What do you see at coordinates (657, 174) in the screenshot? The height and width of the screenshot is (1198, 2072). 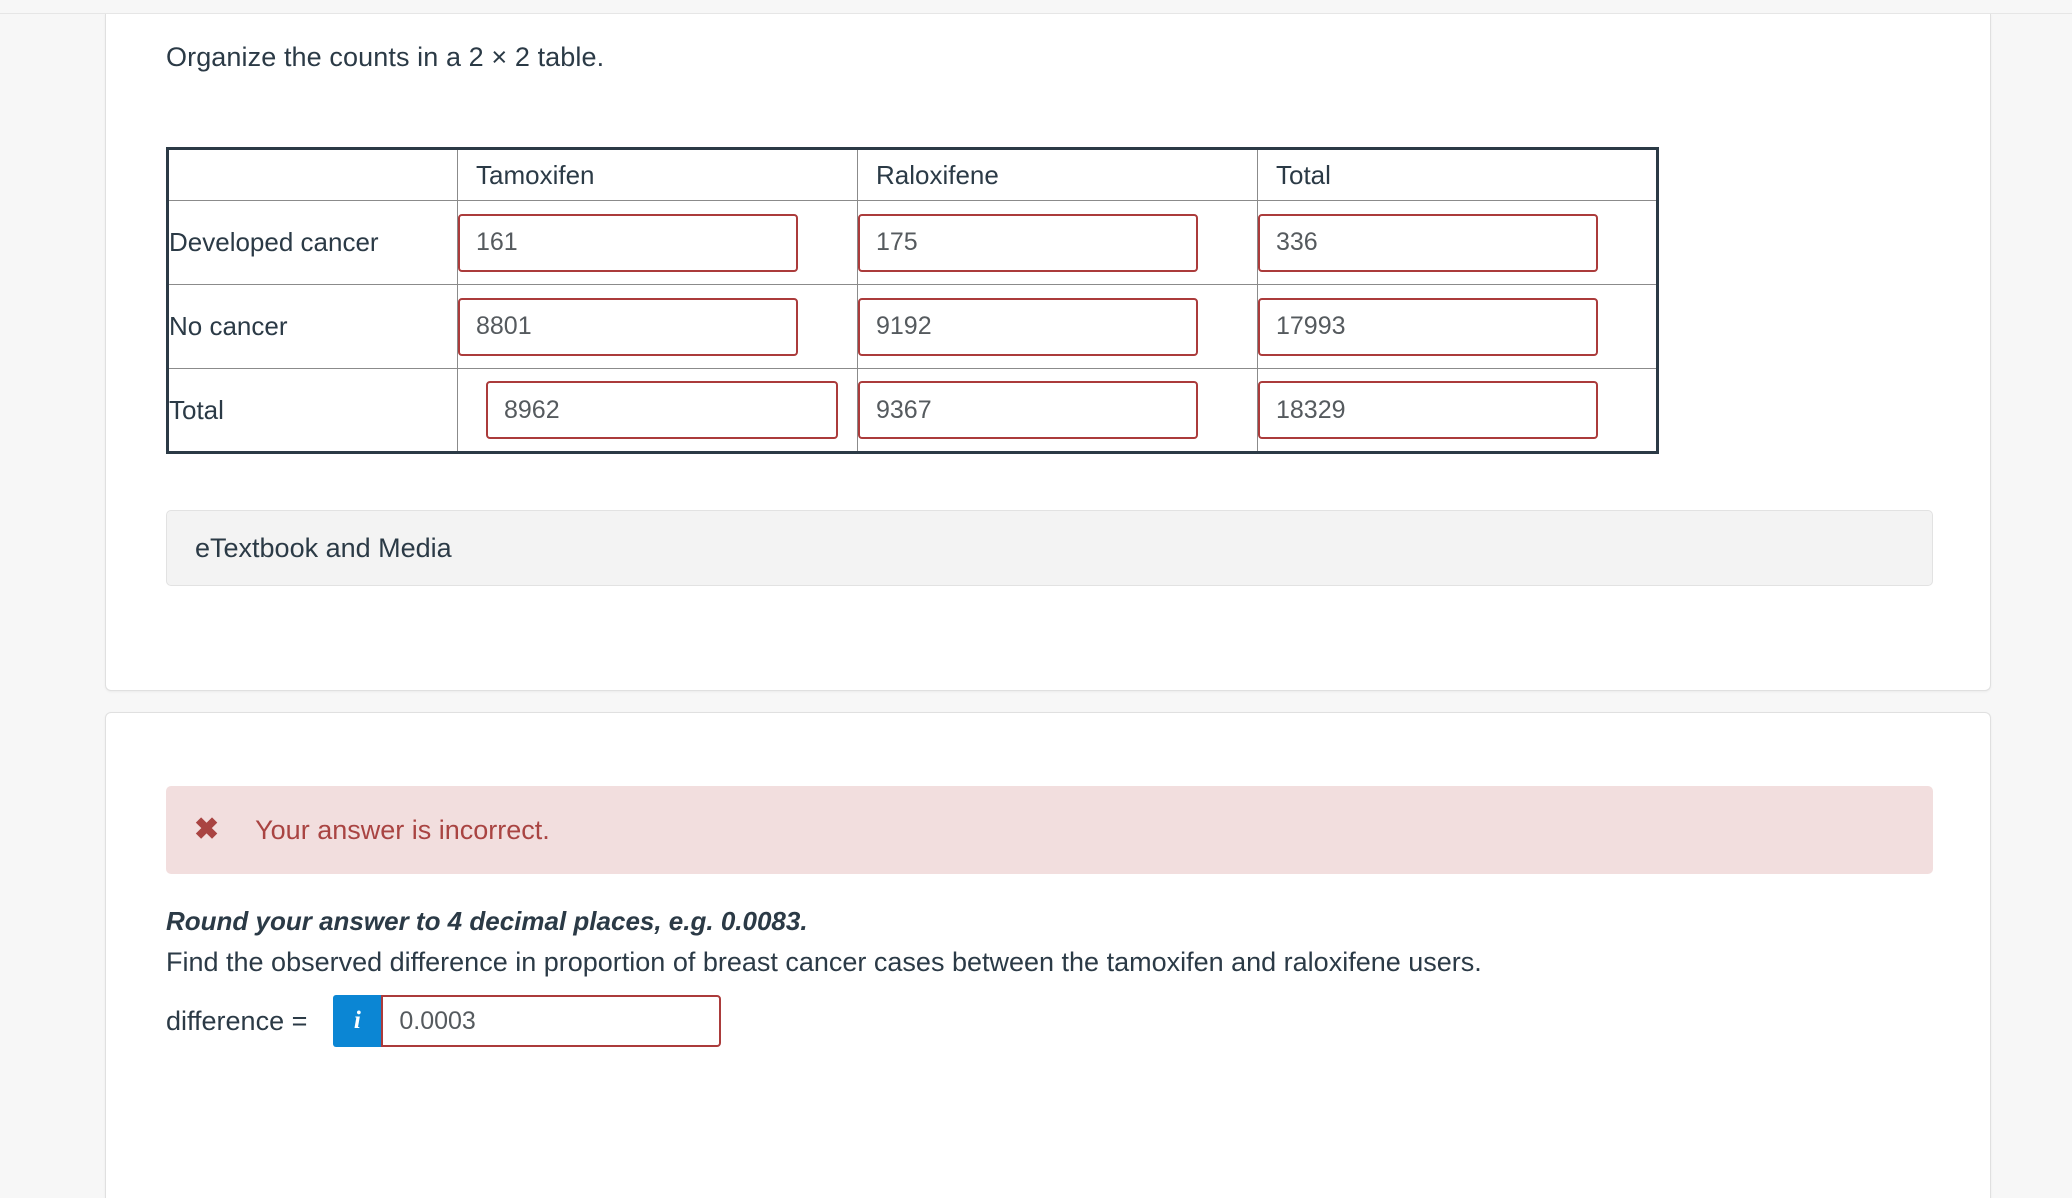 I see `table-header-tamoxifen: Tamoxifen` at bounding box center [657, 174].